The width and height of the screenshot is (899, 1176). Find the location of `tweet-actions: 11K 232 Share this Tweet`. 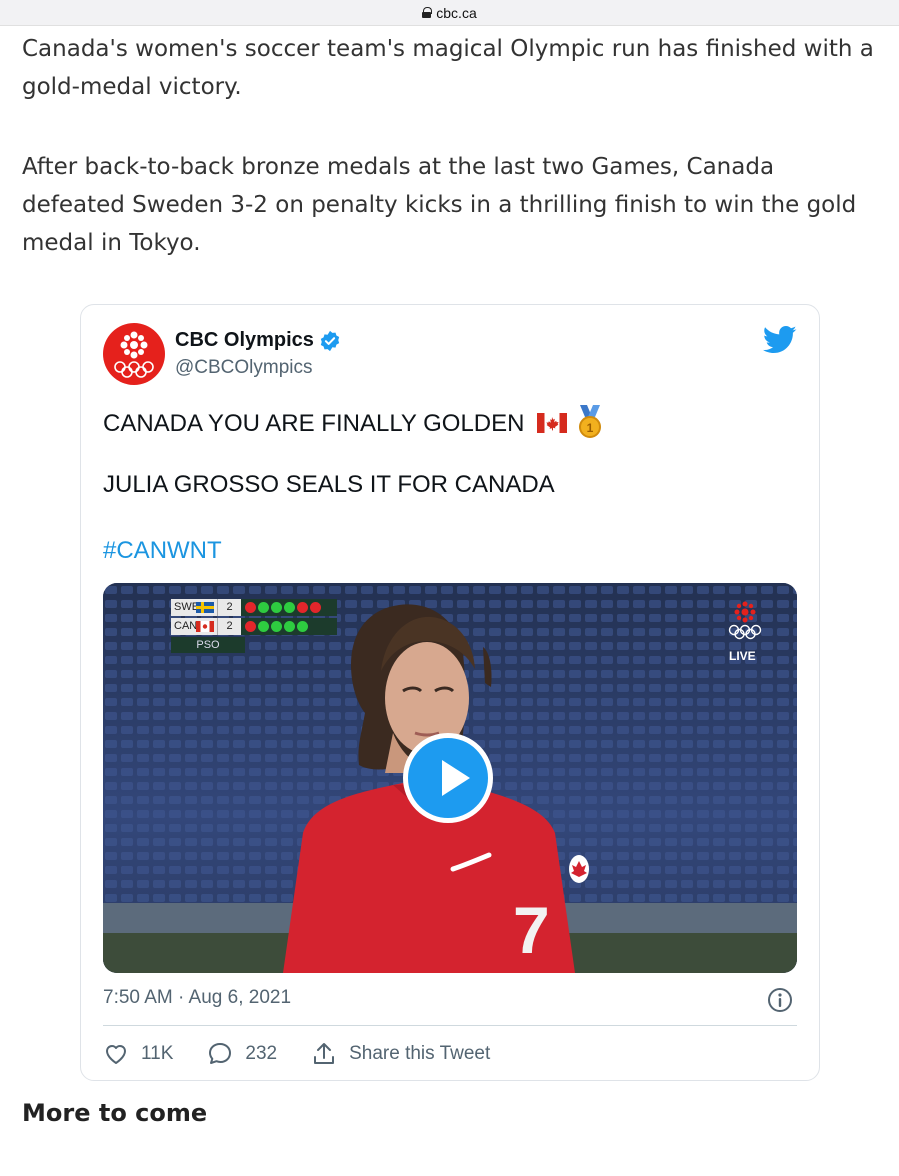

tweet-actions: 11K 232 Share this Tweet is located at coordinates (313, 1054).